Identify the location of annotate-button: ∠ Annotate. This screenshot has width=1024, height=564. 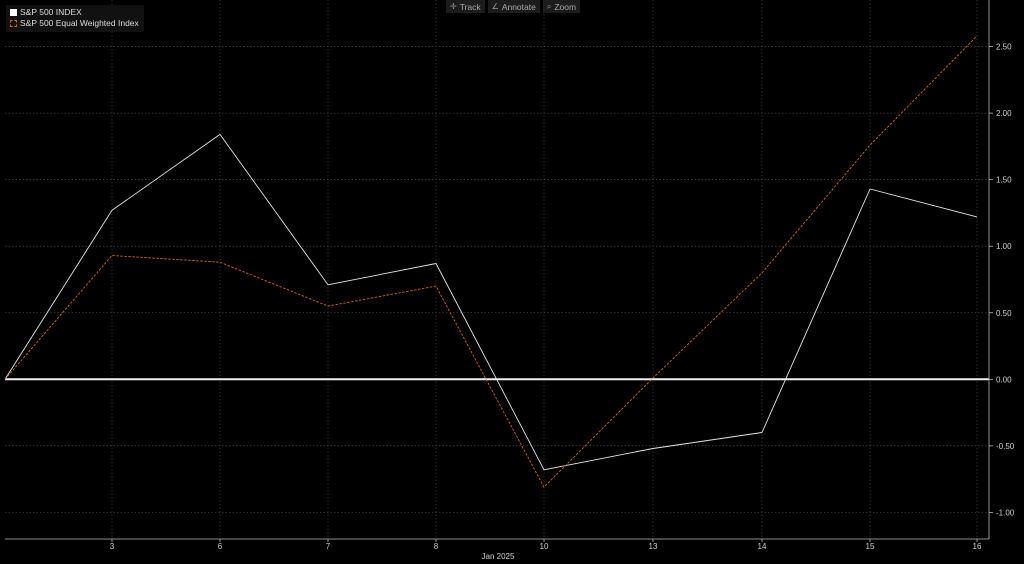
(513, 6).